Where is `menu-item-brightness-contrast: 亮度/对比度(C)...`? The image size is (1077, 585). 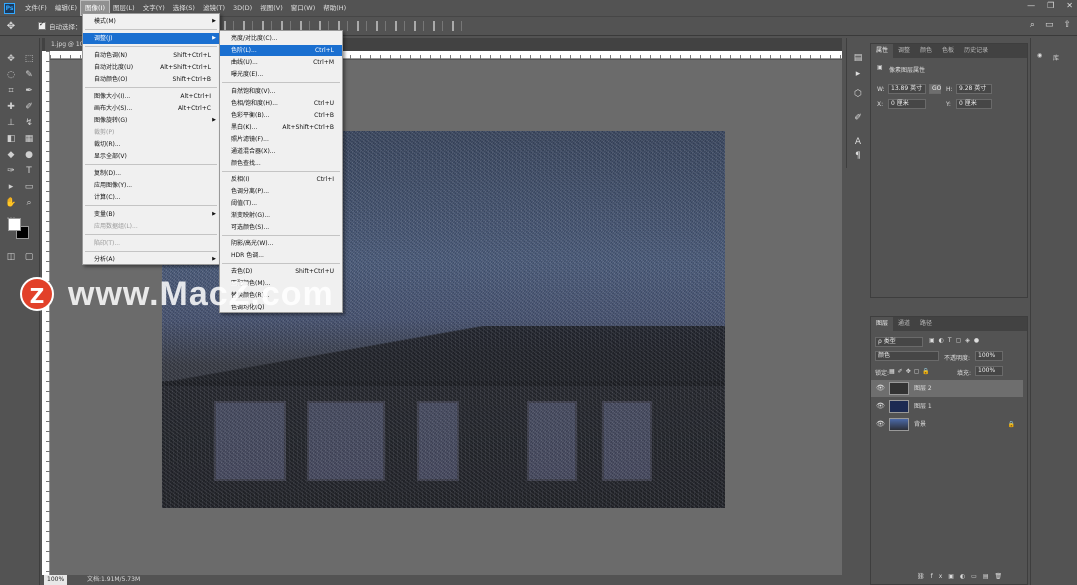 menu-item-brightness-contrast: 亮度/对比度(C)... is located at coordinates (281, 38).